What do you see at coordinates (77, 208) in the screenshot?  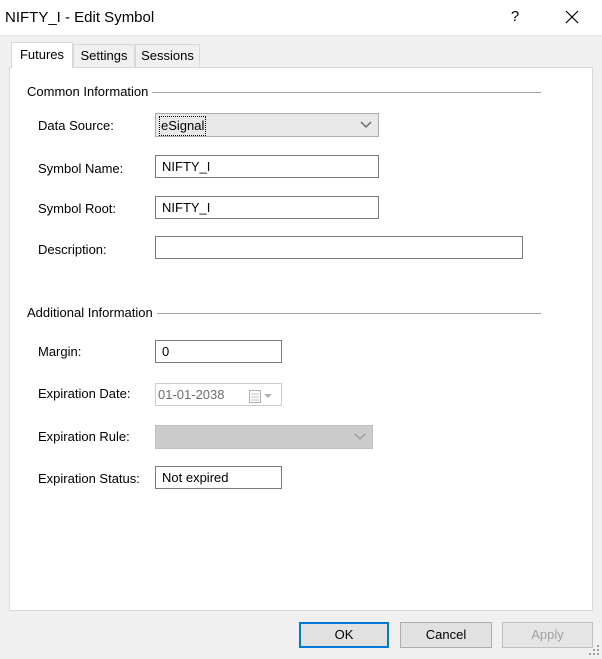 I see `symbol-root-label: Symbol Root:` at bounding box center [77, 208].